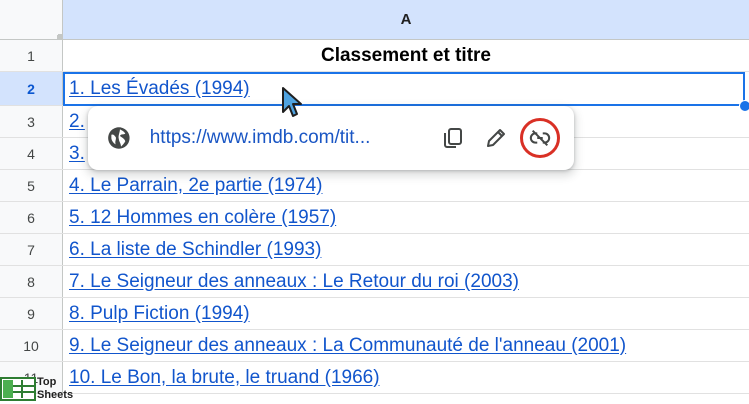 The image size is (749, 404). I want to click on cell: 10. Le Bon, la brute, le truand (1966), so click(406, 377).